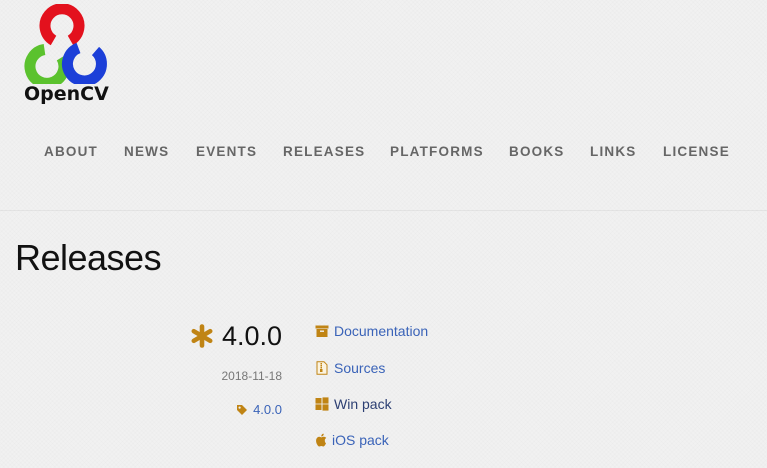 This screenshot has width=767, height=468. What do you see at coordinates (71, 151) in the screenshot?
I see `nav-item-about: ABOUT` at bounding box center [71, 151].